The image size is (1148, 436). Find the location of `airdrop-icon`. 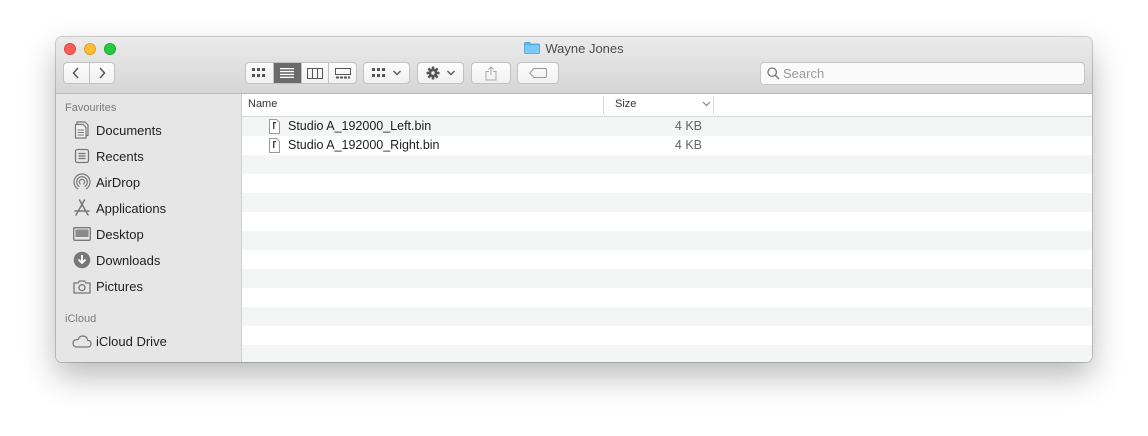

airdrop-icon is located at coordinates (82, 182).